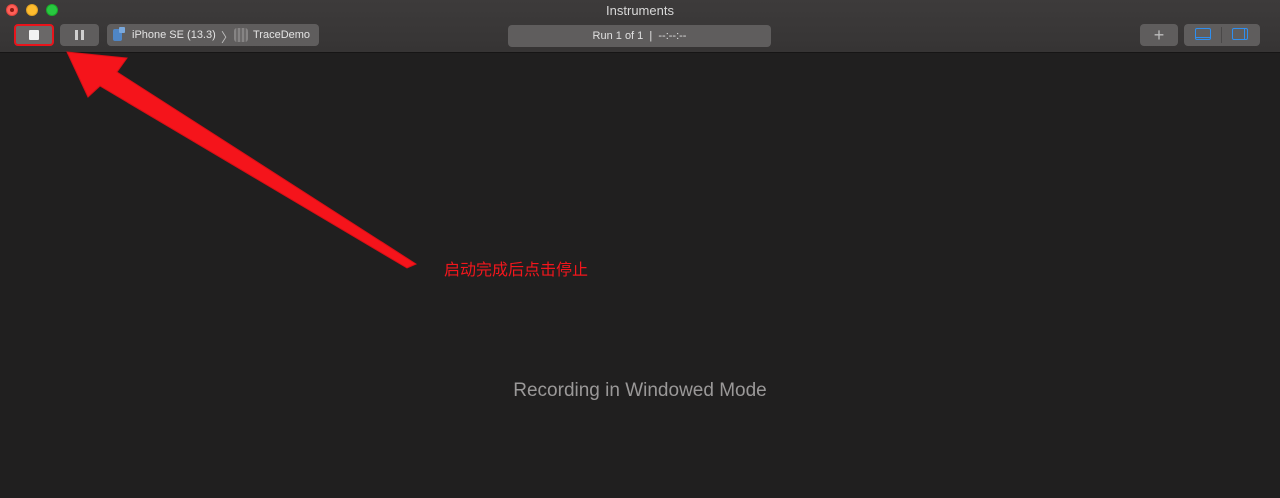 The width and height of the screenshot is (1280, 498). I want to click on recording-mode-message: Recording in Windowed Mode, so click(640, 390).